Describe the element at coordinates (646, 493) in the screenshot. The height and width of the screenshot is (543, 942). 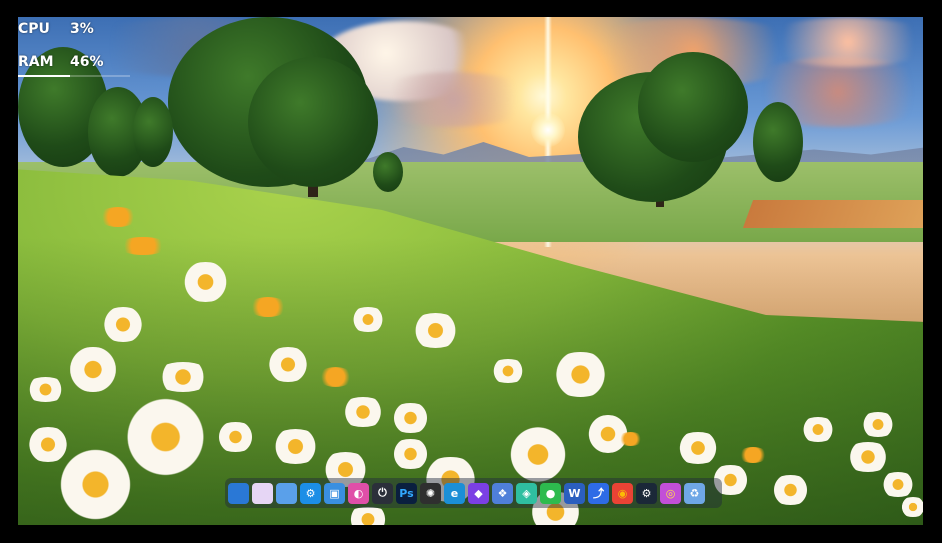
I see `steam-icon: ⚙` at that location.